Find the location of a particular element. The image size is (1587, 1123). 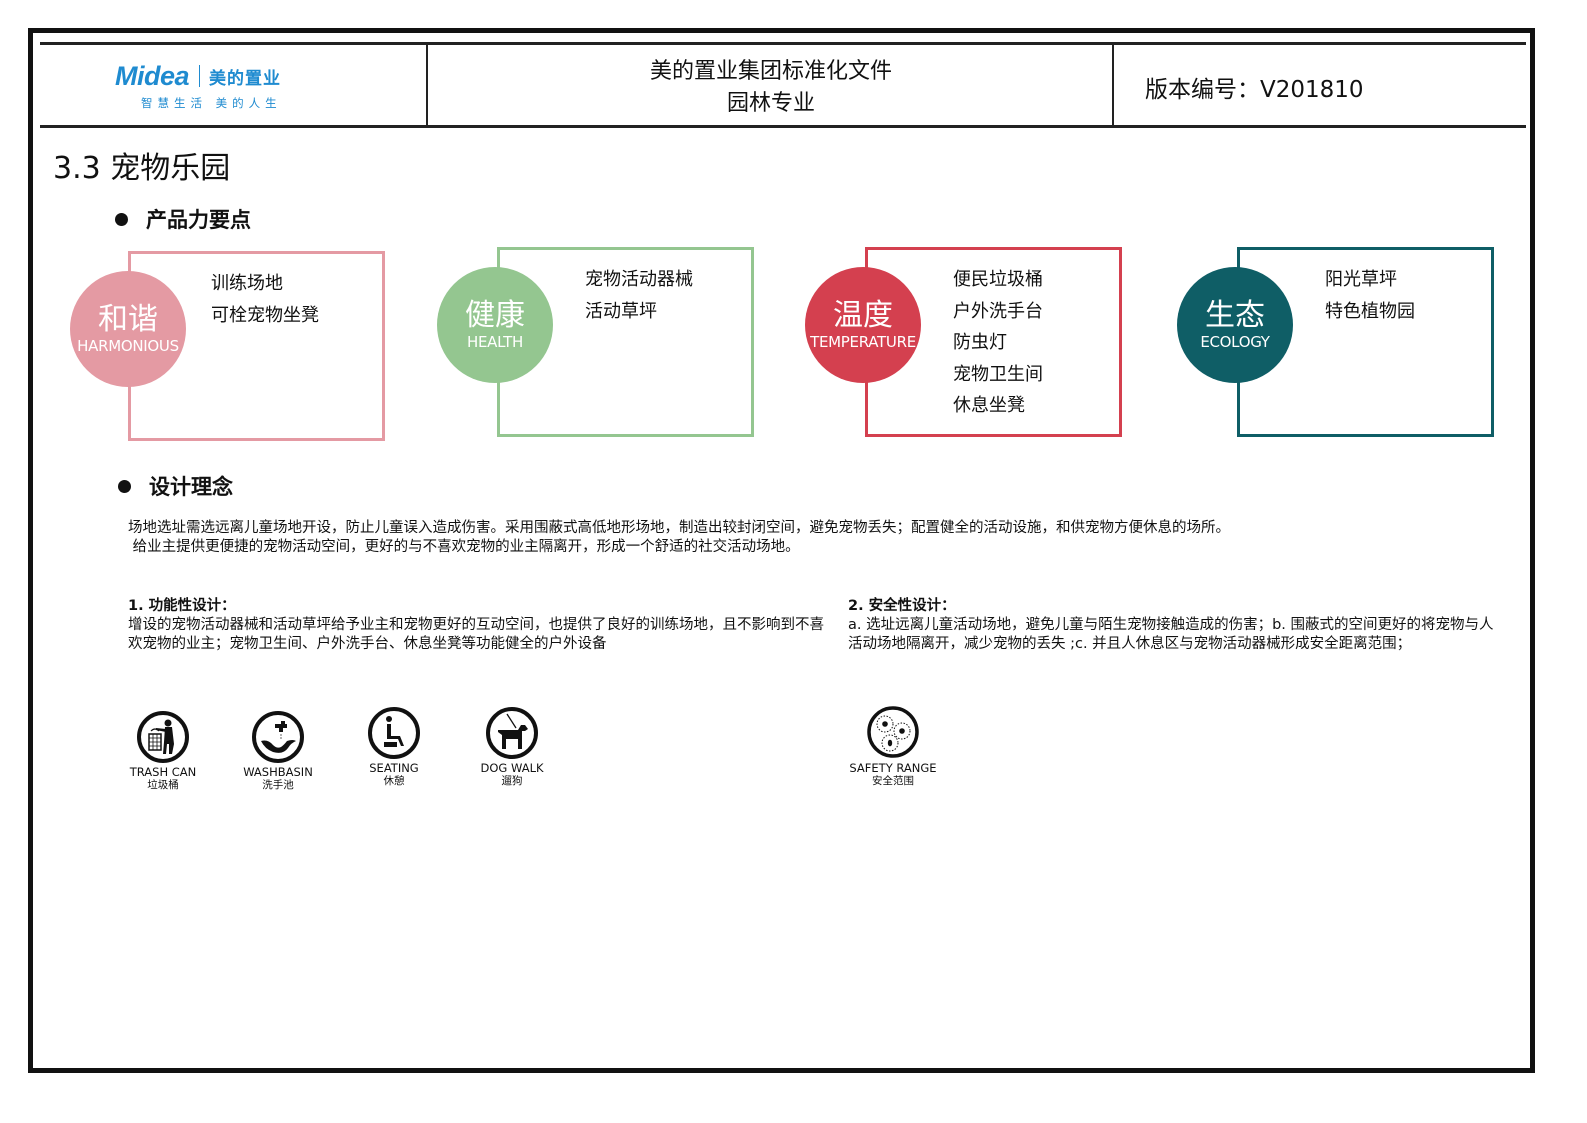

card-item: 宠物卫生间 is located at coordinates (998, 374).